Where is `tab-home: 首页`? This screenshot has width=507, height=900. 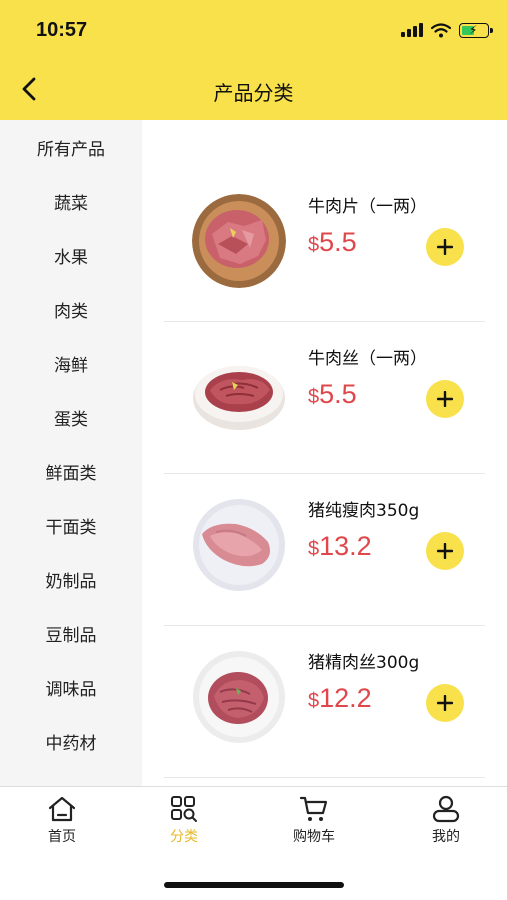
tab-home: 首页 is located at coordinates (62, 820).